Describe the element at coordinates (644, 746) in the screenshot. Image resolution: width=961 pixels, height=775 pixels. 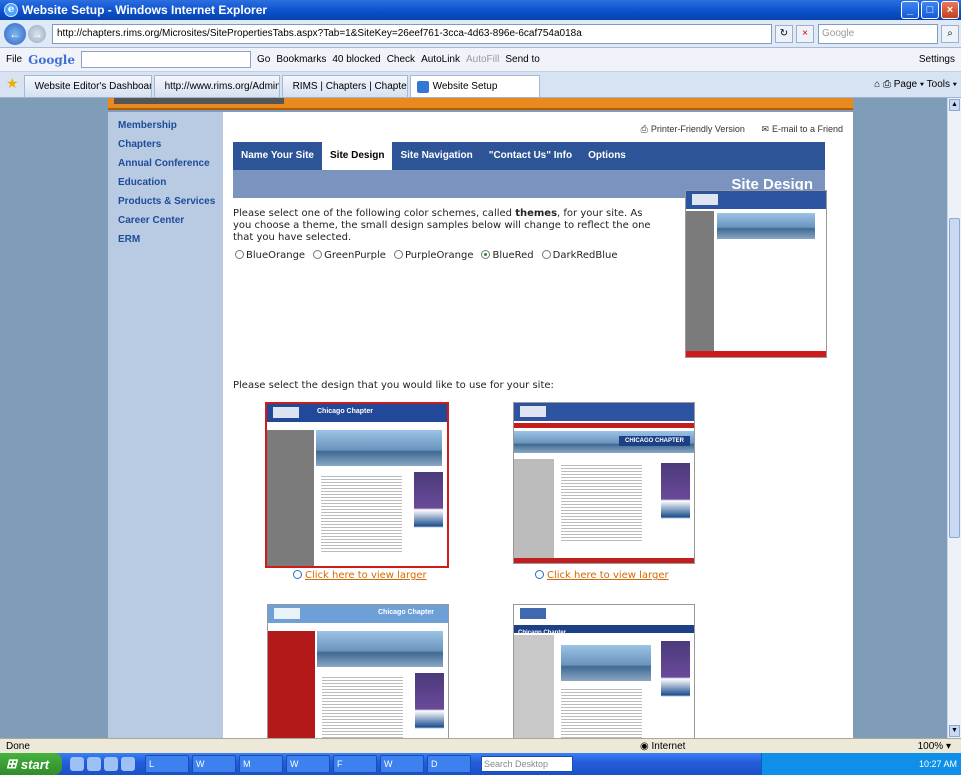
I see `globe-icon: ◉` at that location.